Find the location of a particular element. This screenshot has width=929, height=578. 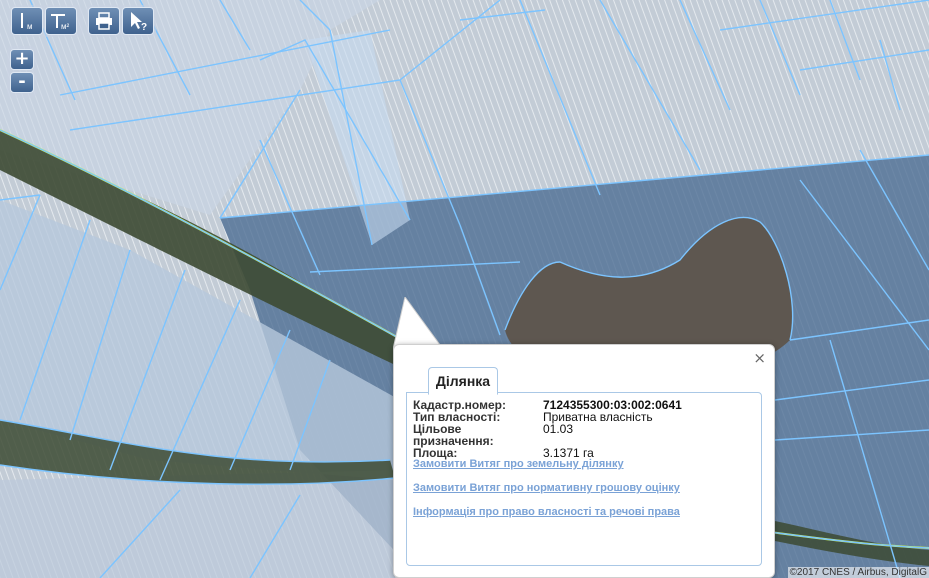

purpose-code: 01.03 is located at coordinates (558, 429).